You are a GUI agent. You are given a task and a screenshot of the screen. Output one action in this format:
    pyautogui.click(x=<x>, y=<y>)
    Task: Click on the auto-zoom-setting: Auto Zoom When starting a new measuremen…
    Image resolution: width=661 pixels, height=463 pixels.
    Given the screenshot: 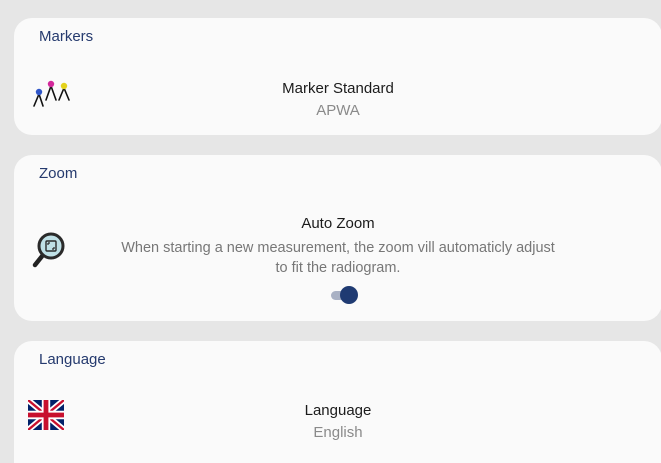 What is the action you would take?
    pyautogui.click(x=337, y=246)
    